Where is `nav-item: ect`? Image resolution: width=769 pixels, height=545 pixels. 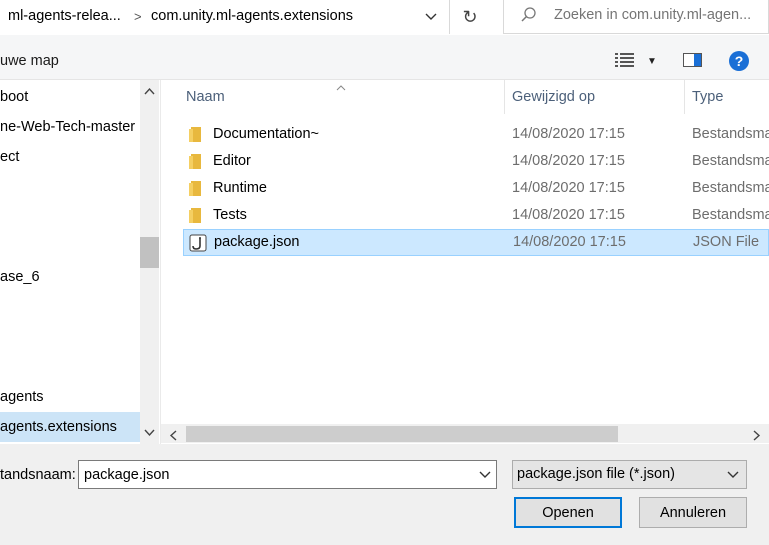
nav-item: ect is located at coordinates (70, 157).